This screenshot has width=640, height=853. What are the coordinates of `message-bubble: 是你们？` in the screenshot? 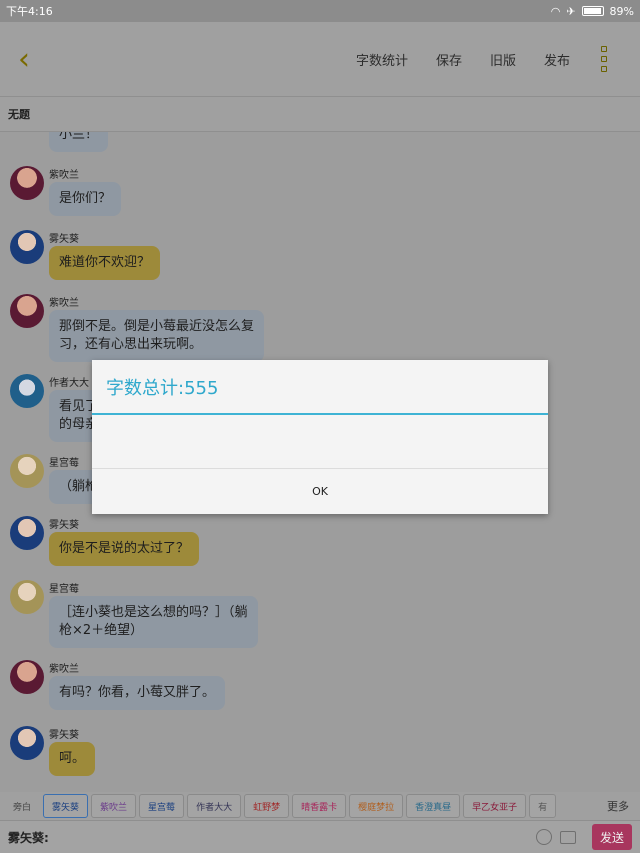 It's located at (85, 199).